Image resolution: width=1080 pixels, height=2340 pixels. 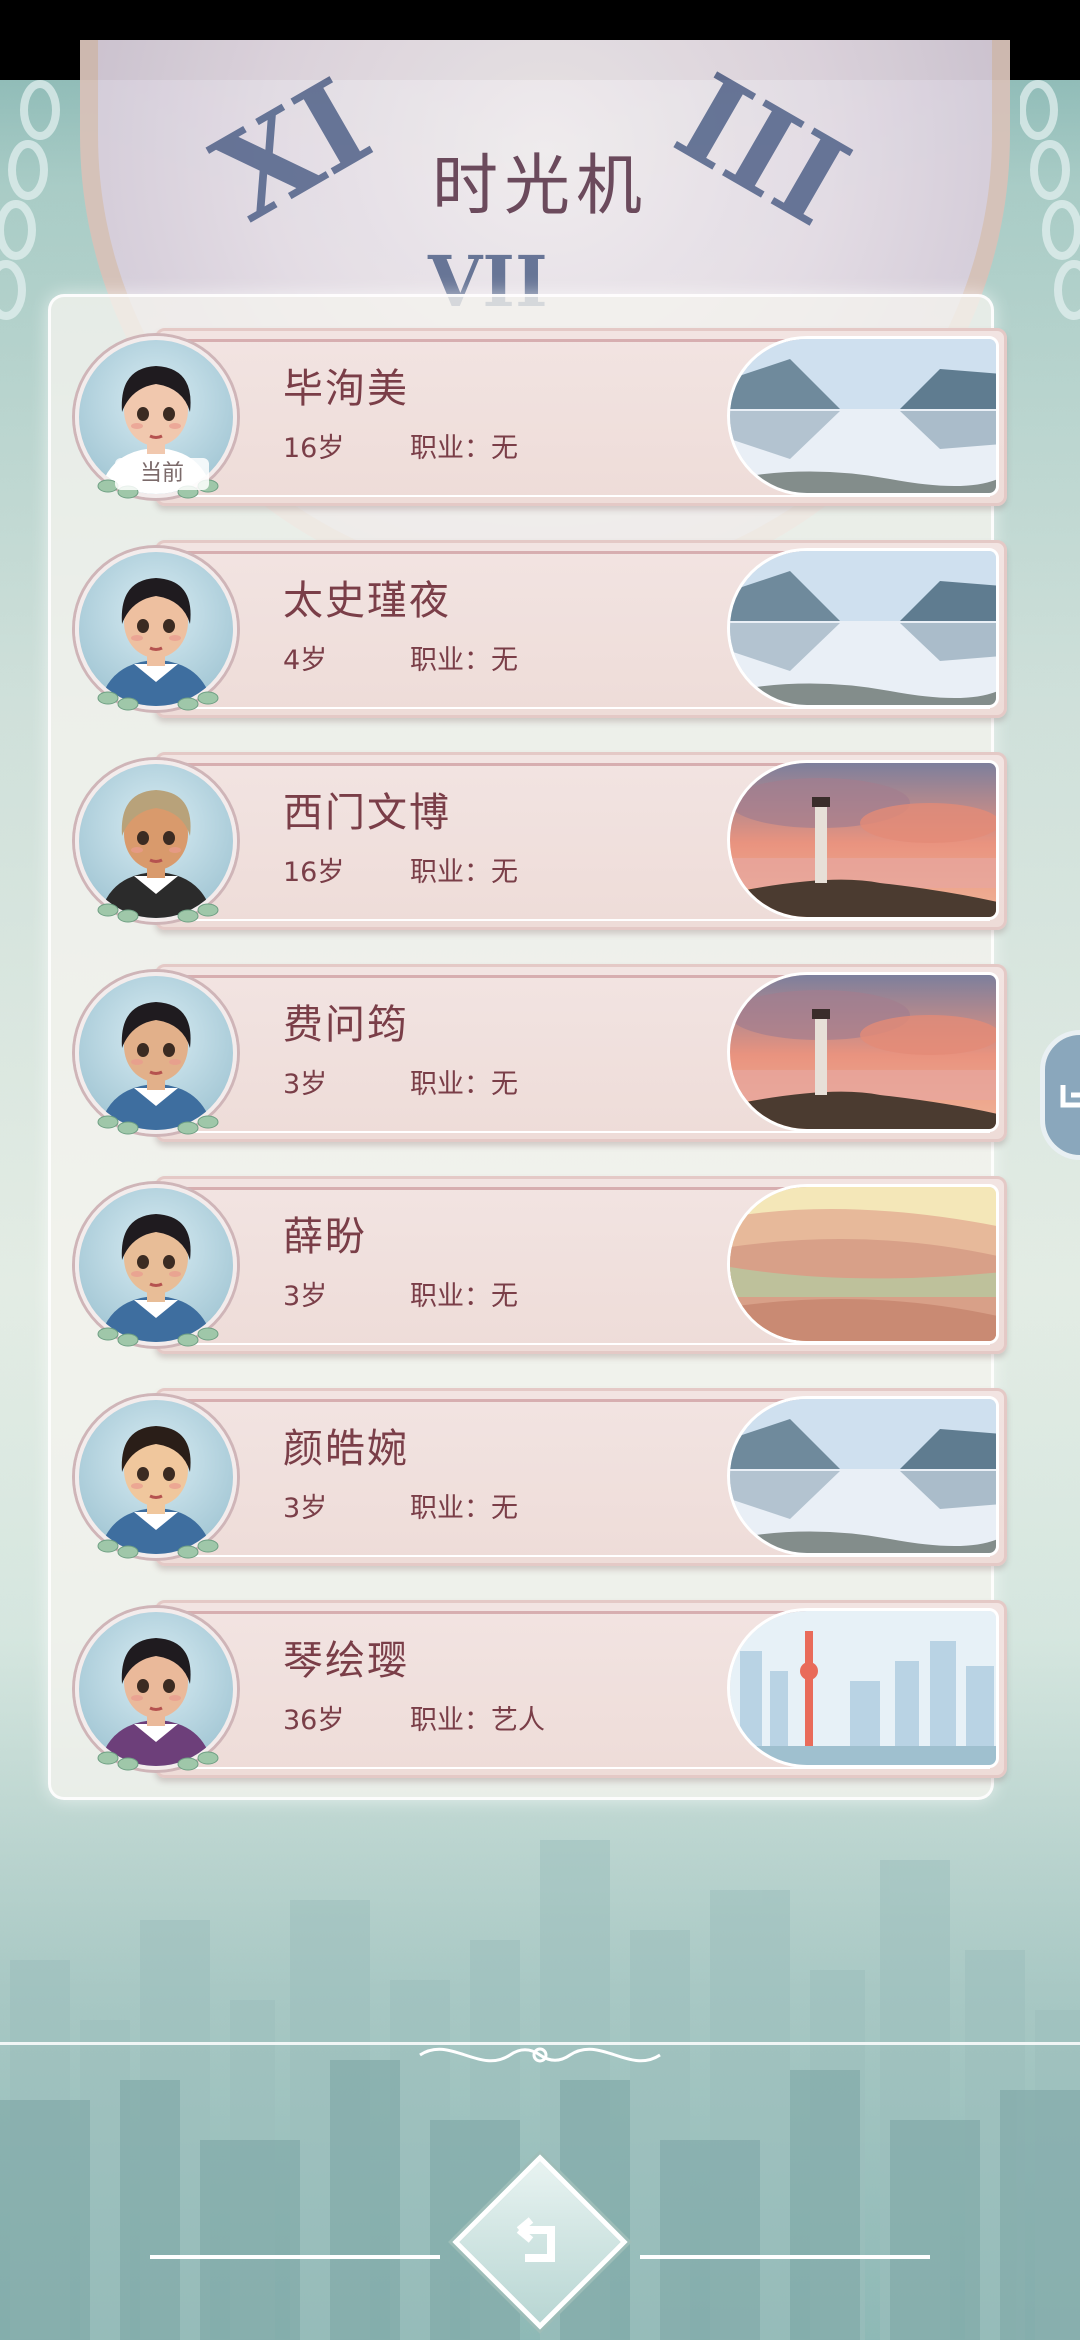 I want to click on character-name: 费问筠, so click(x=346, y=1025).